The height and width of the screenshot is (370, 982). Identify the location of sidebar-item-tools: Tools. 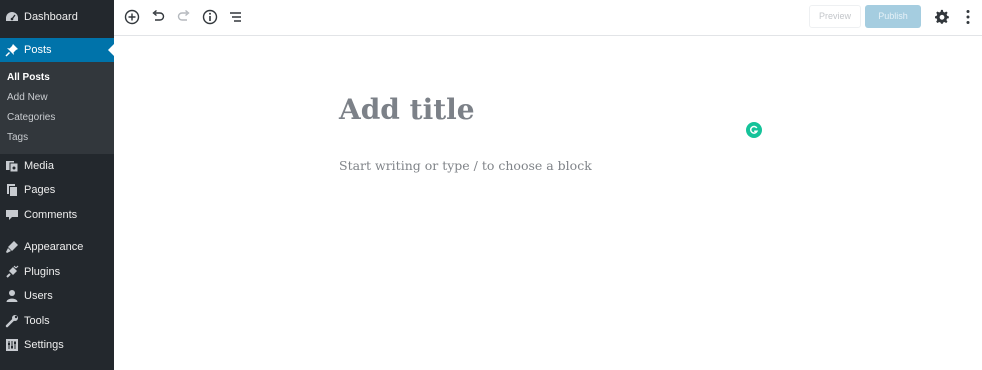
(57, 321).